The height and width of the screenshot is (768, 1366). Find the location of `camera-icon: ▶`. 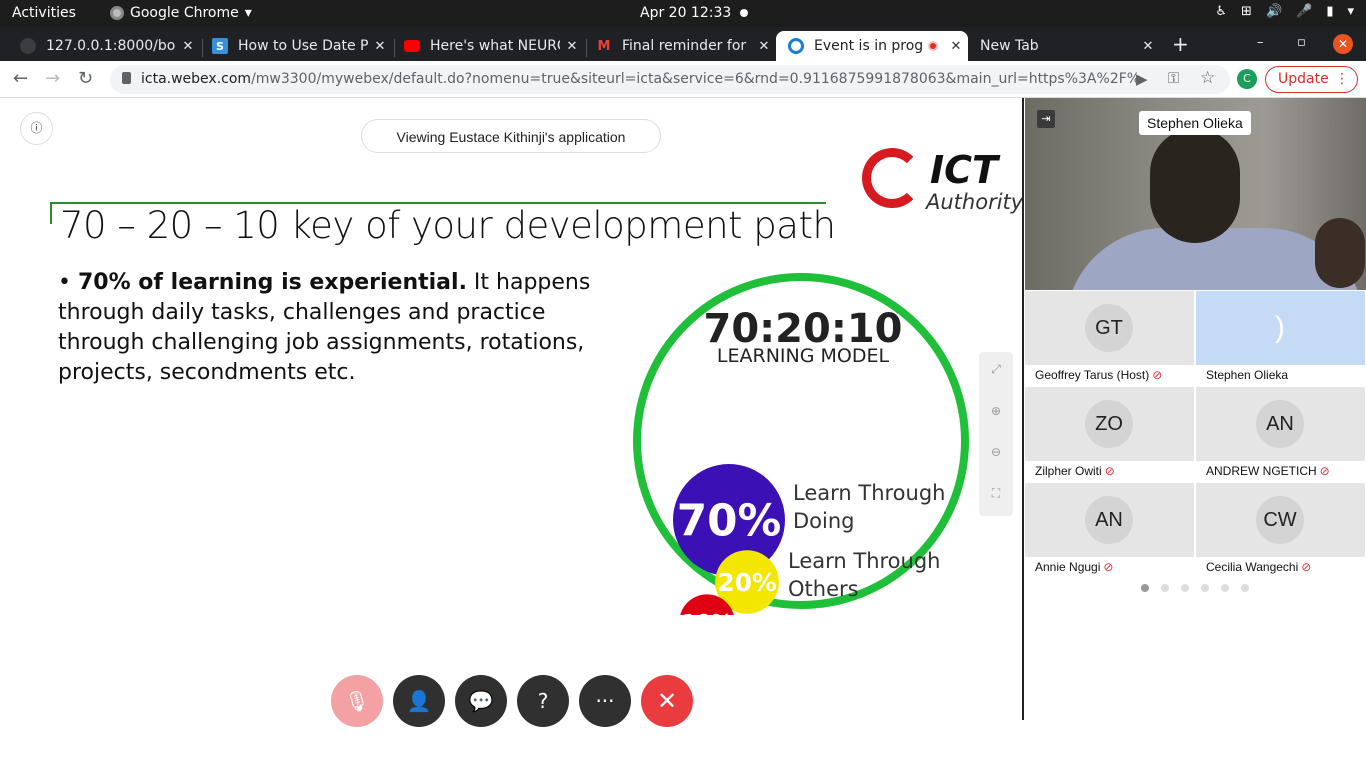

camera-icon: ▶ is located at coordinates (1142, 79).